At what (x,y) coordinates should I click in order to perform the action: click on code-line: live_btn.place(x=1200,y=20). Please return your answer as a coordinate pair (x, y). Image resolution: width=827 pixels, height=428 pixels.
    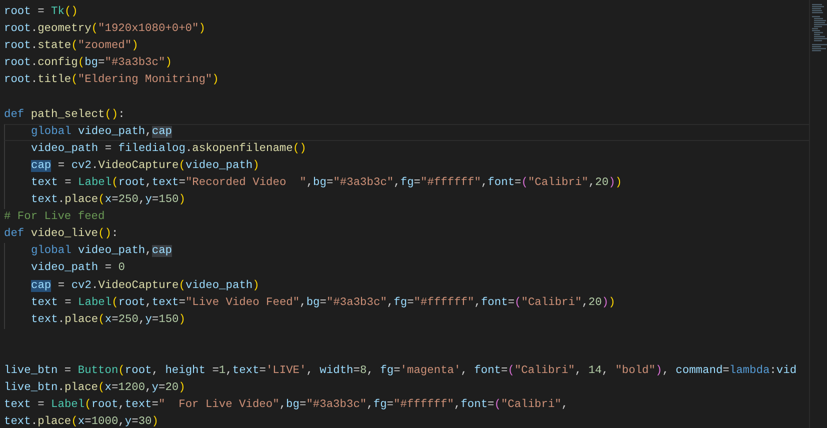
    Looking at the image, I should click on (94, 388).